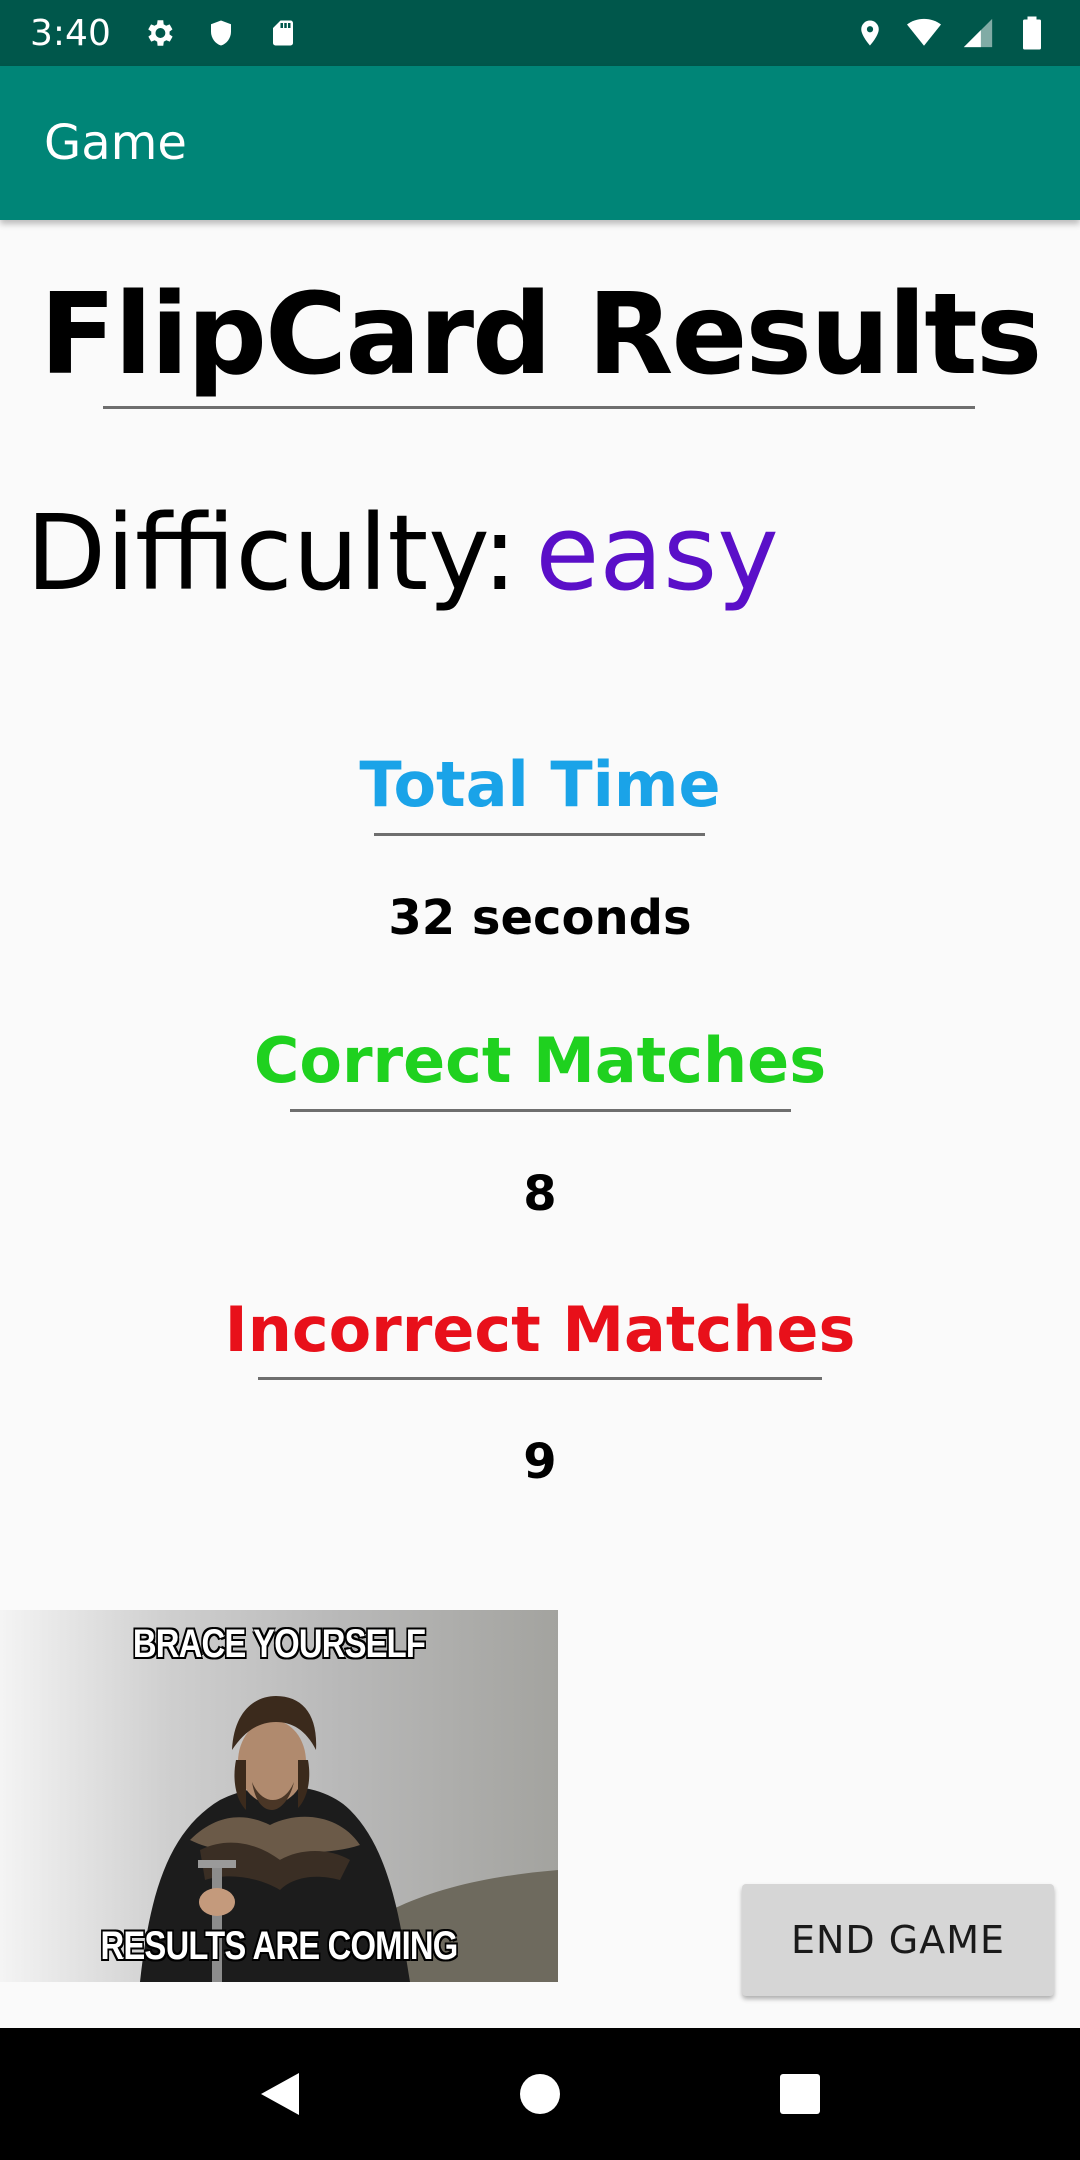 Image resolution: width=1080 pixels, height=2160 pixels. I want to click on system-nav-bar, so click(540, 2094).